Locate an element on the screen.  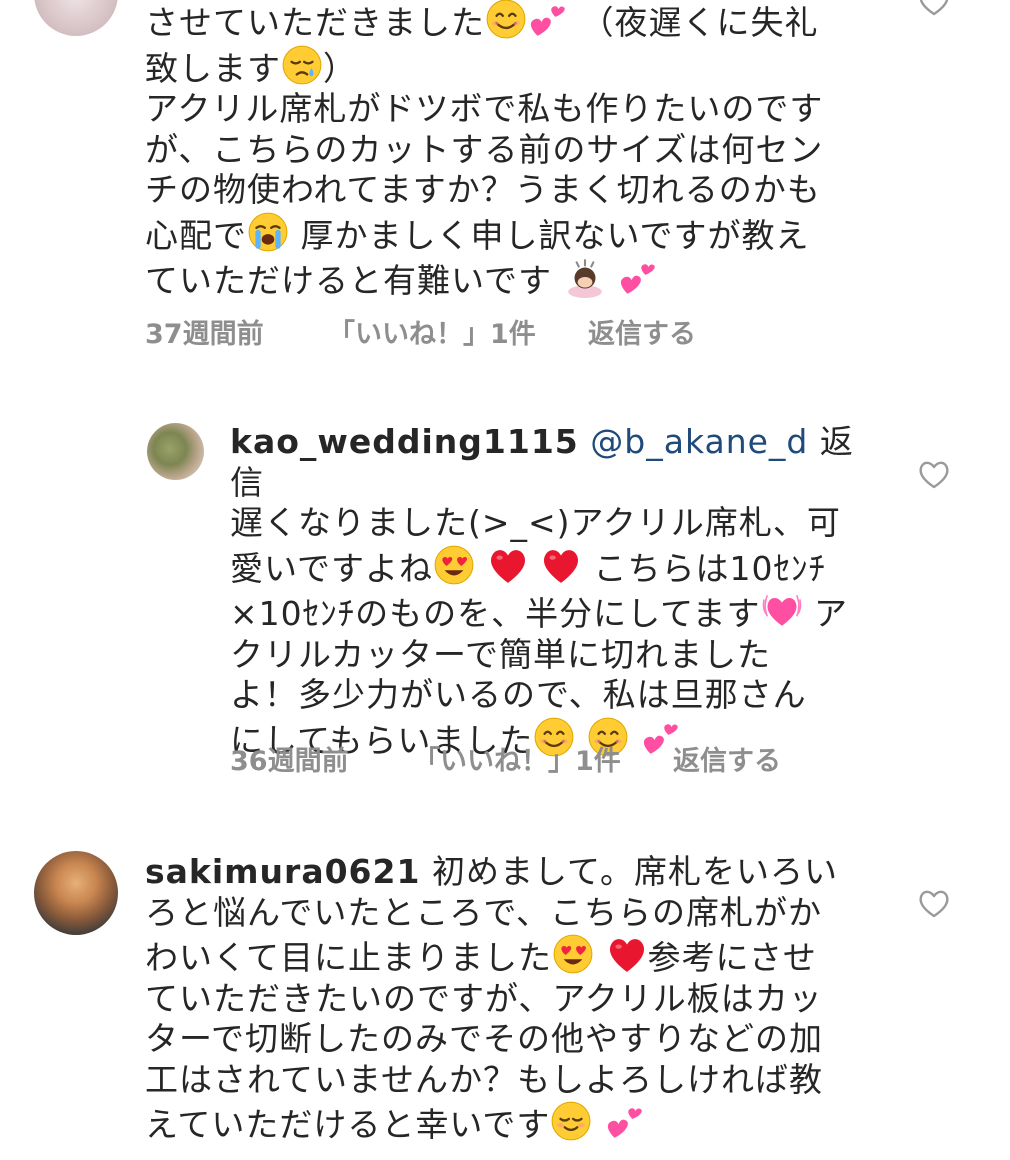
username-link: kao_wedding1115 is located at coordinates (404, 441).